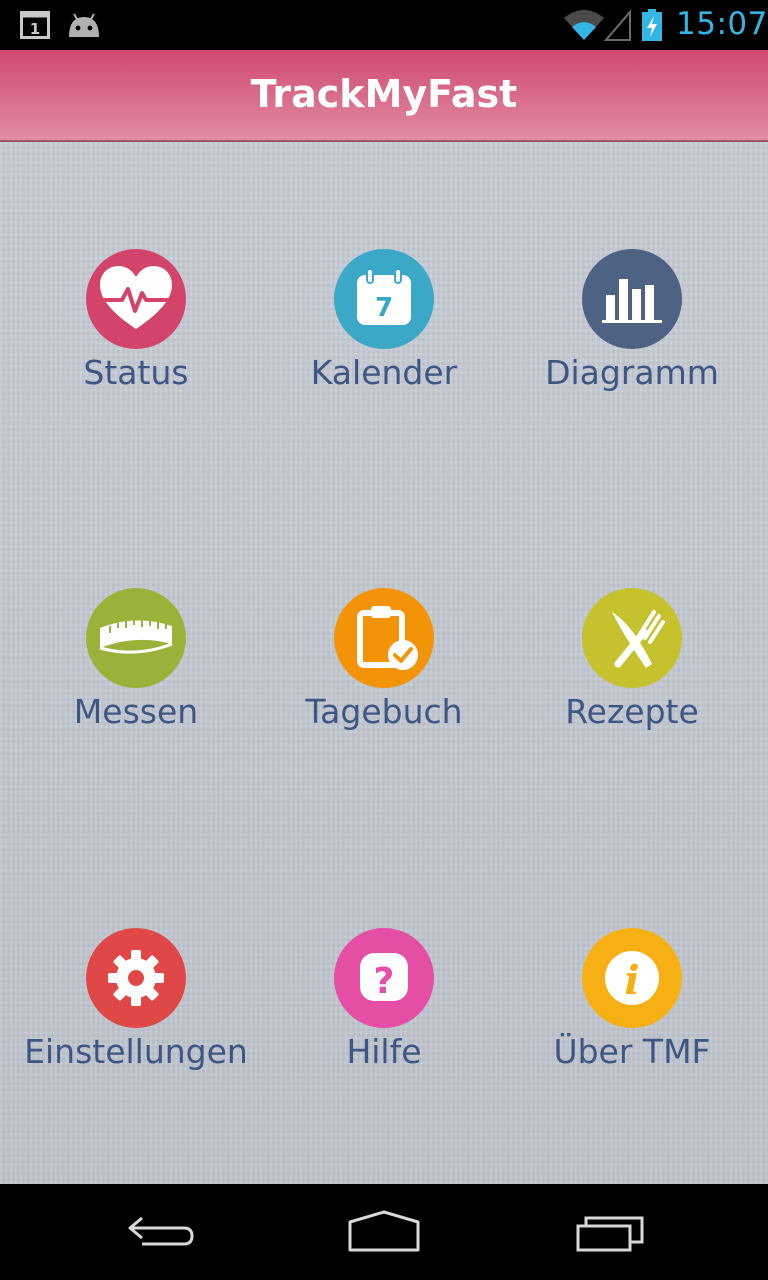 The width and height of the screenshot is (768, 1280). Describe the element at coordinates (84, 25) in the screenshot. I see `android-icon` at that location.